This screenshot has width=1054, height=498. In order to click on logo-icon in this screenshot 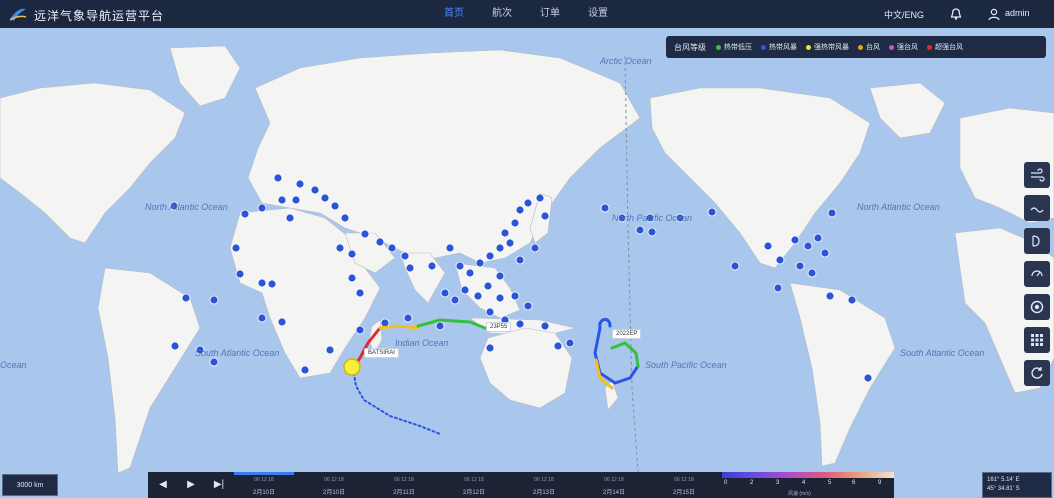, I will do `click(18, 14)`.